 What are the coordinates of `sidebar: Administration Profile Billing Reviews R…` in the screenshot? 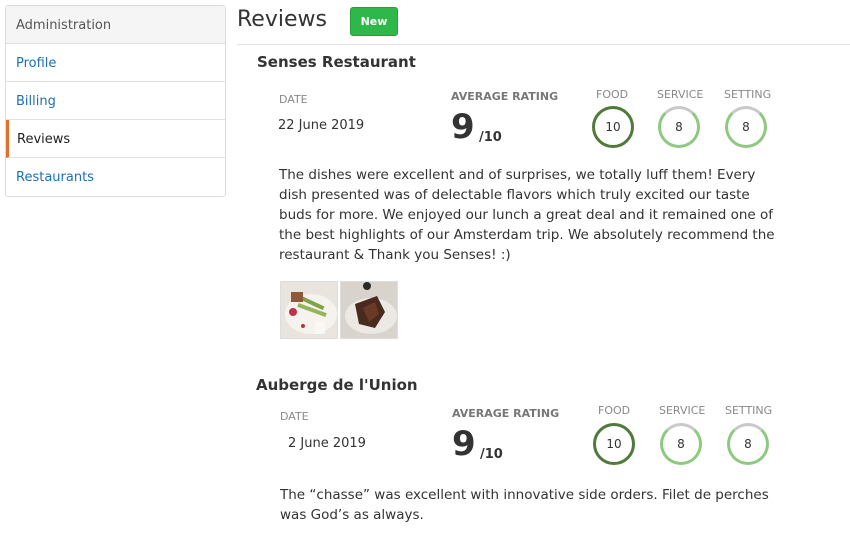 It's located at (115, 101).